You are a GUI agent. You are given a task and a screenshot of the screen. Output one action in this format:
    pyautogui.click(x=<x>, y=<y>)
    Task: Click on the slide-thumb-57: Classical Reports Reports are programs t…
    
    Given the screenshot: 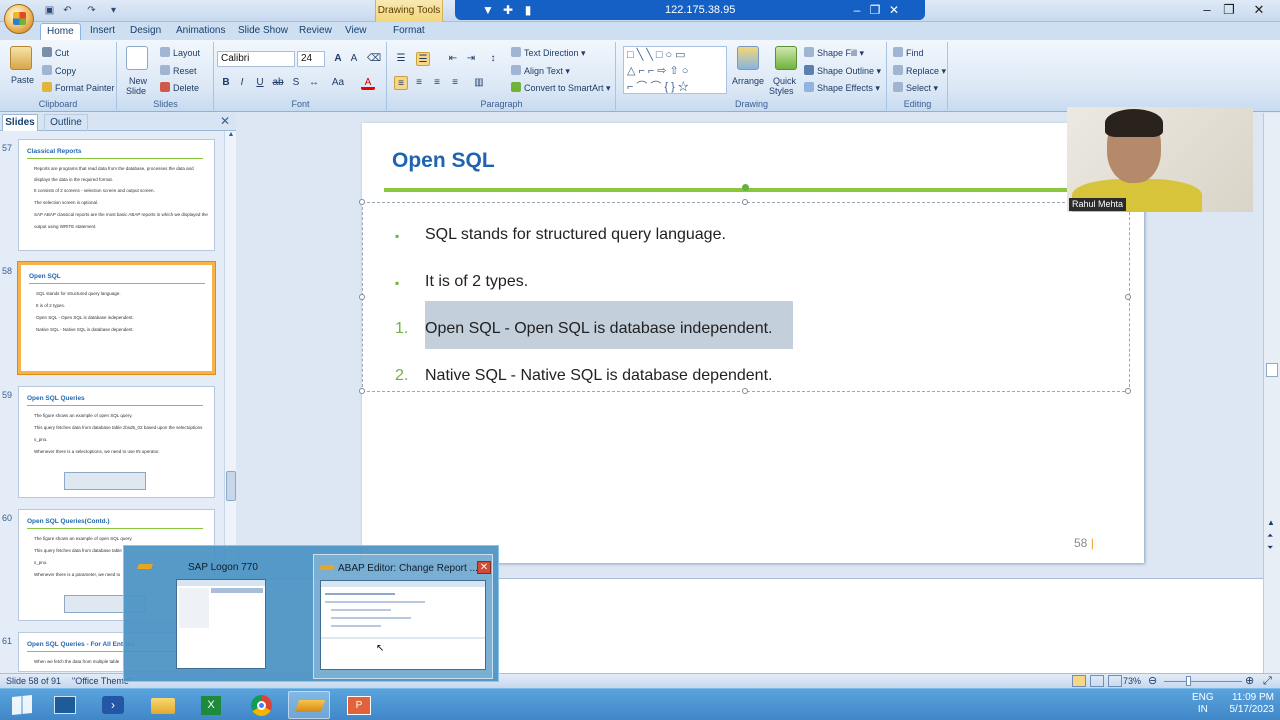 What is the action you would take?
    pyautogui.click(x=116, y=195)
    